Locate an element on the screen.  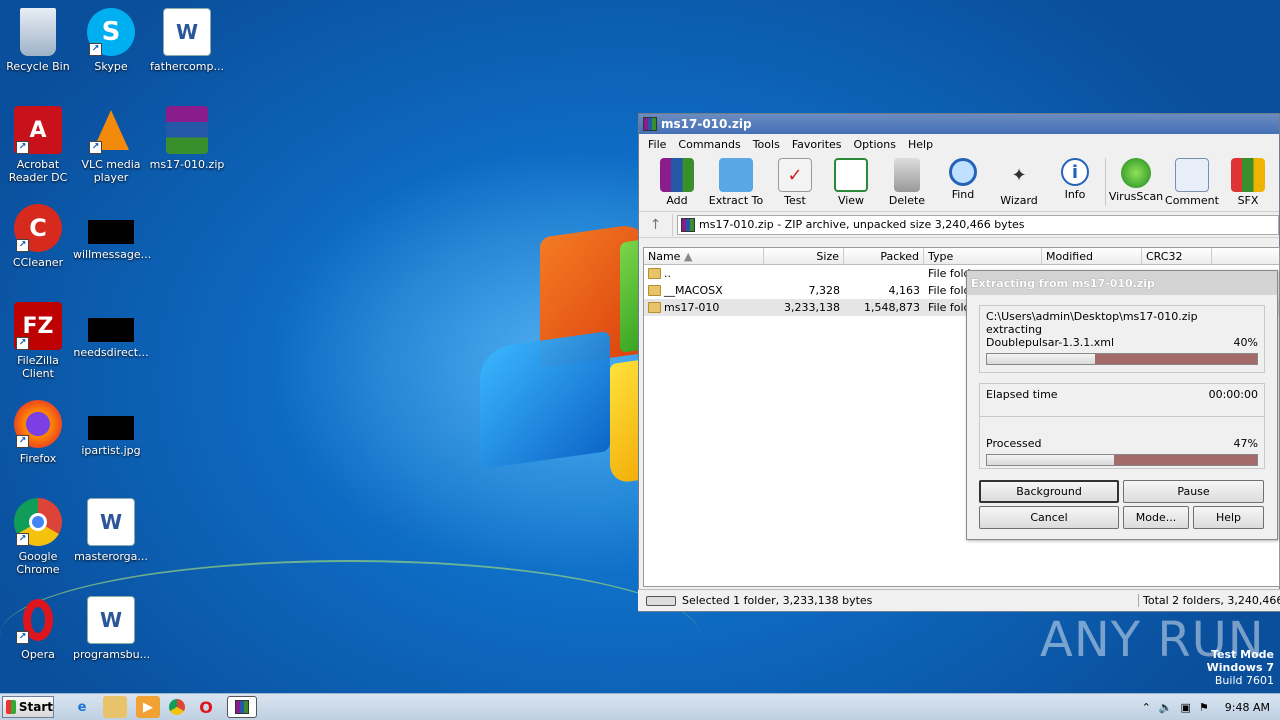
desktop-icon-ccleaner: C ↗ CCleaner is located at coordinates (38, 236).